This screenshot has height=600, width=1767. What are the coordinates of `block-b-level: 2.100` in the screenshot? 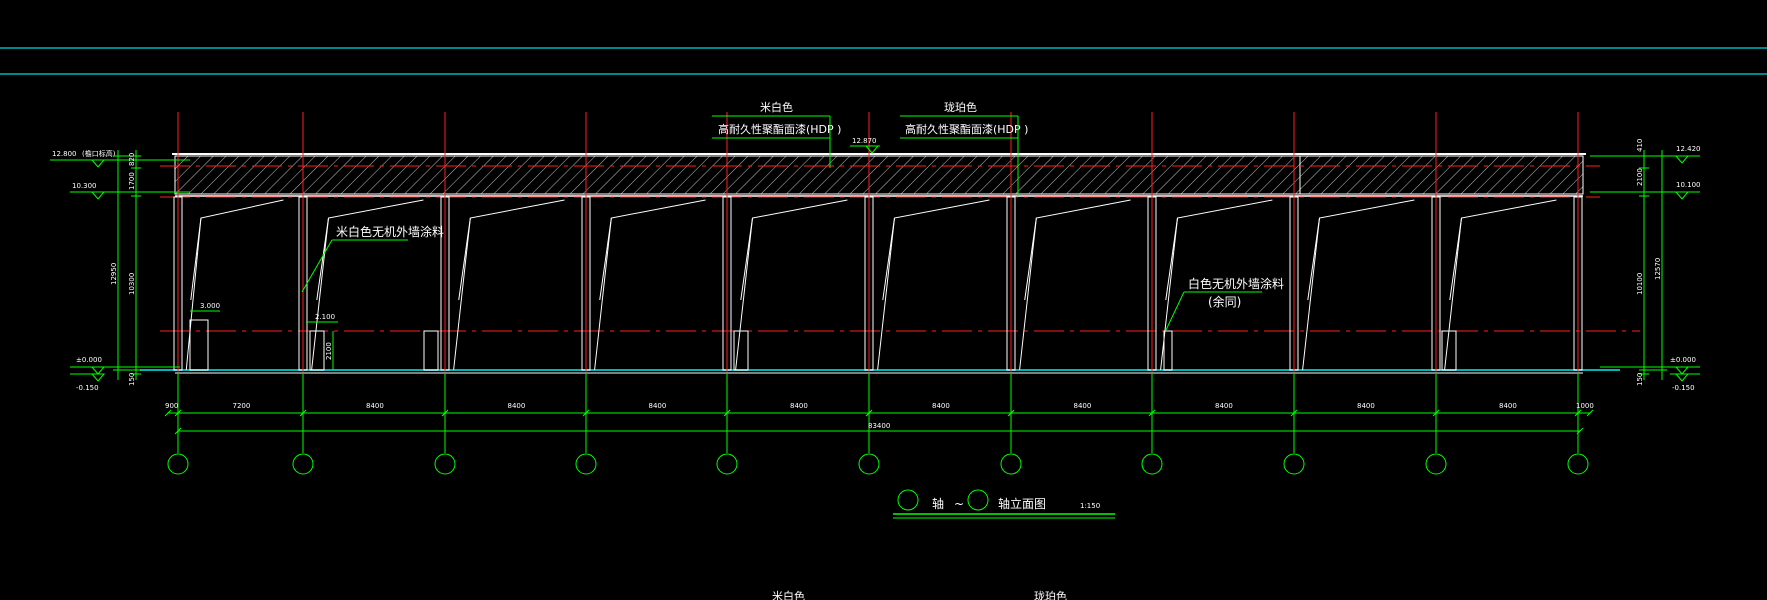 It's located at (325, 317).